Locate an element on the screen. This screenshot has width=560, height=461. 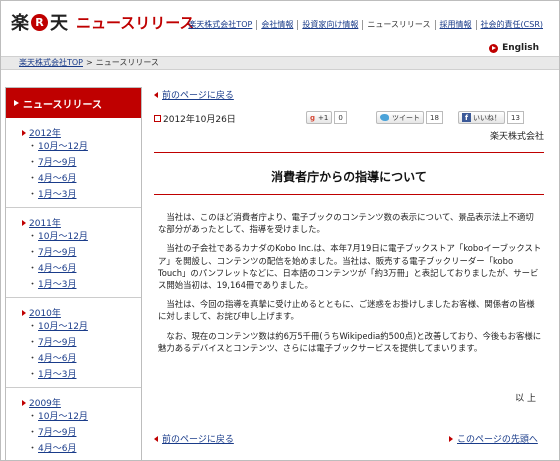
page-title: 消費者庁からの指導について is located at coordinates (349, 177).